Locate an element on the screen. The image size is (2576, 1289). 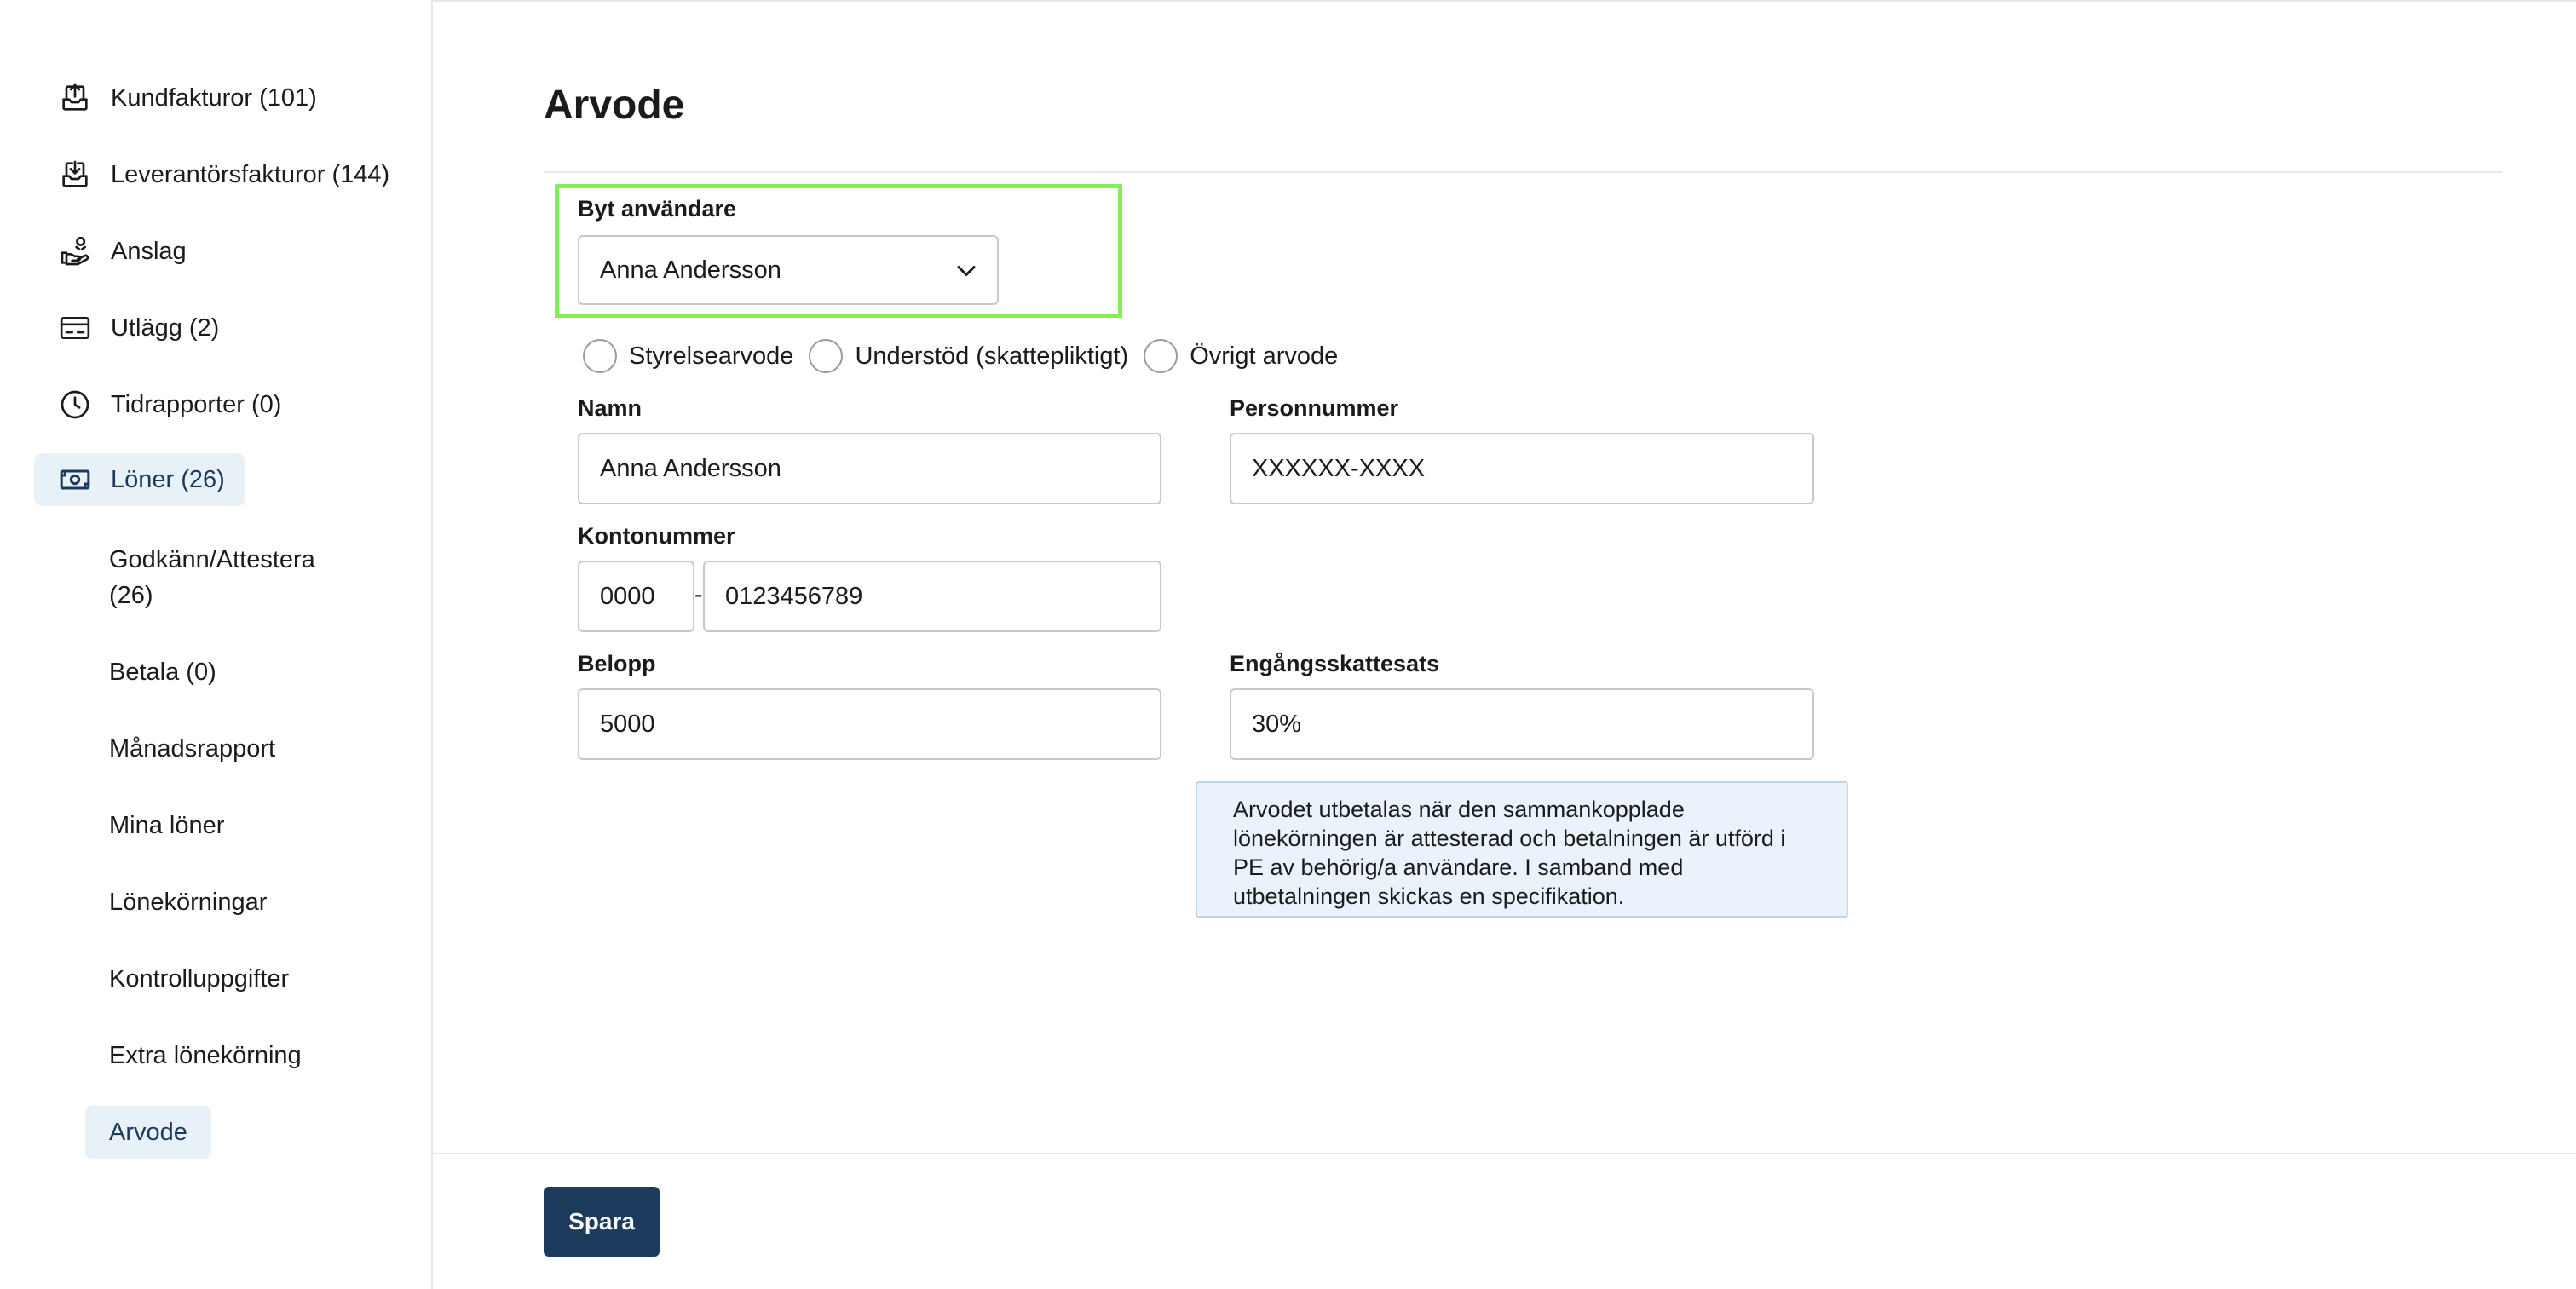
switch-user-label: Byt användare is located at coordinates (657, 209).